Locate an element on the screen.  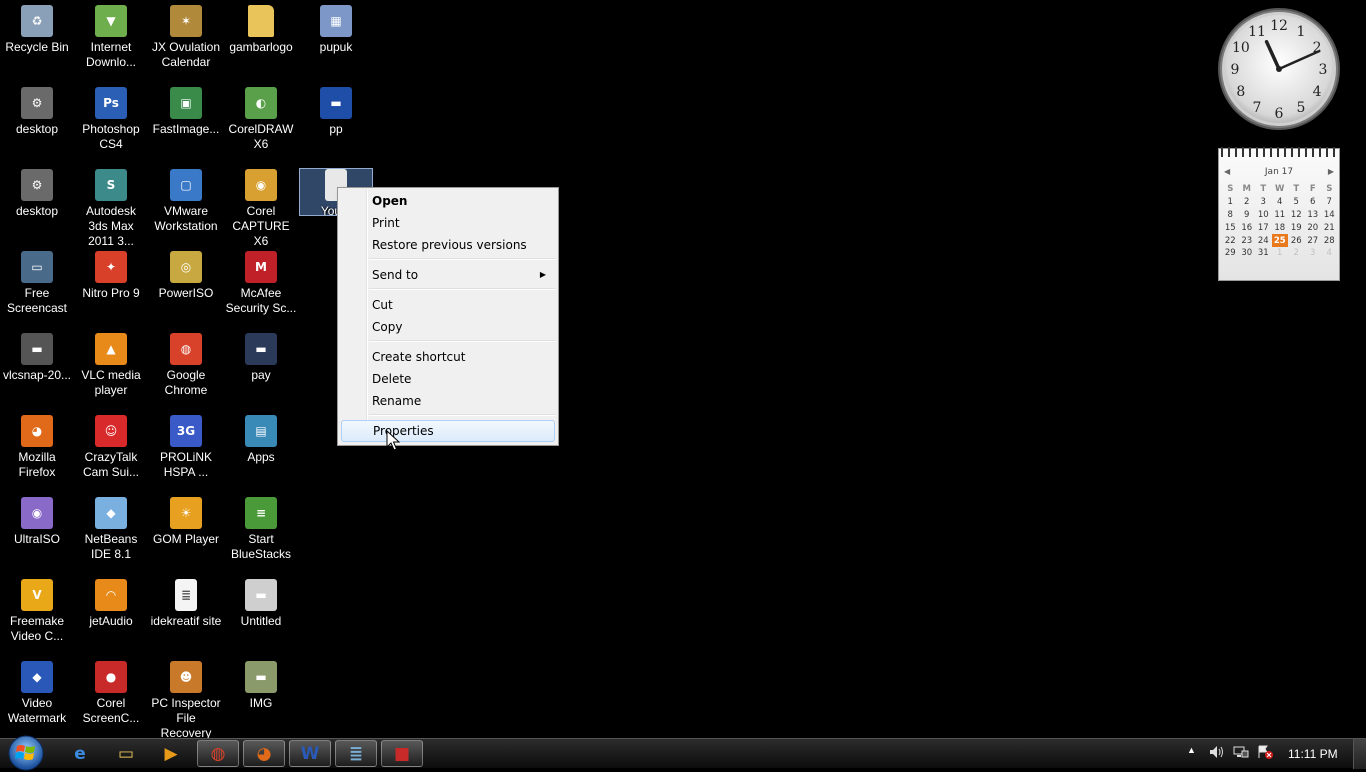
network-icon is located at coordinates (1241, 753).